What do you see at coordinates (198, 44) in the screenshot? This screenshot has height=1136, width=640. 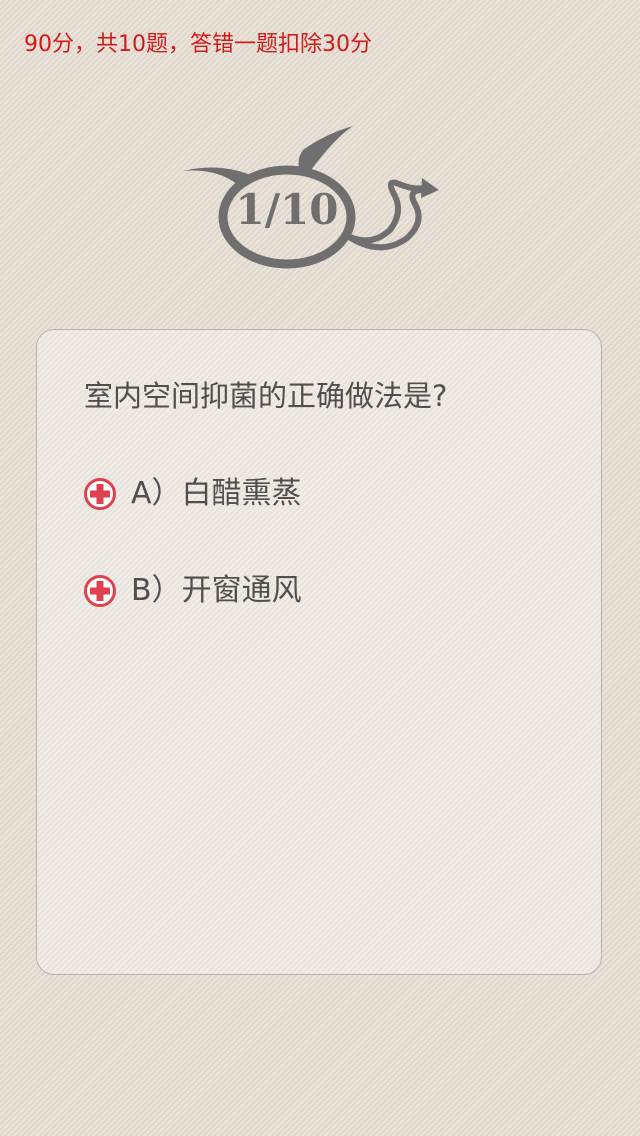 I see `score-rule-text: 90分，共10题，答错一题扣除30分` at bounding box center [198, 44].